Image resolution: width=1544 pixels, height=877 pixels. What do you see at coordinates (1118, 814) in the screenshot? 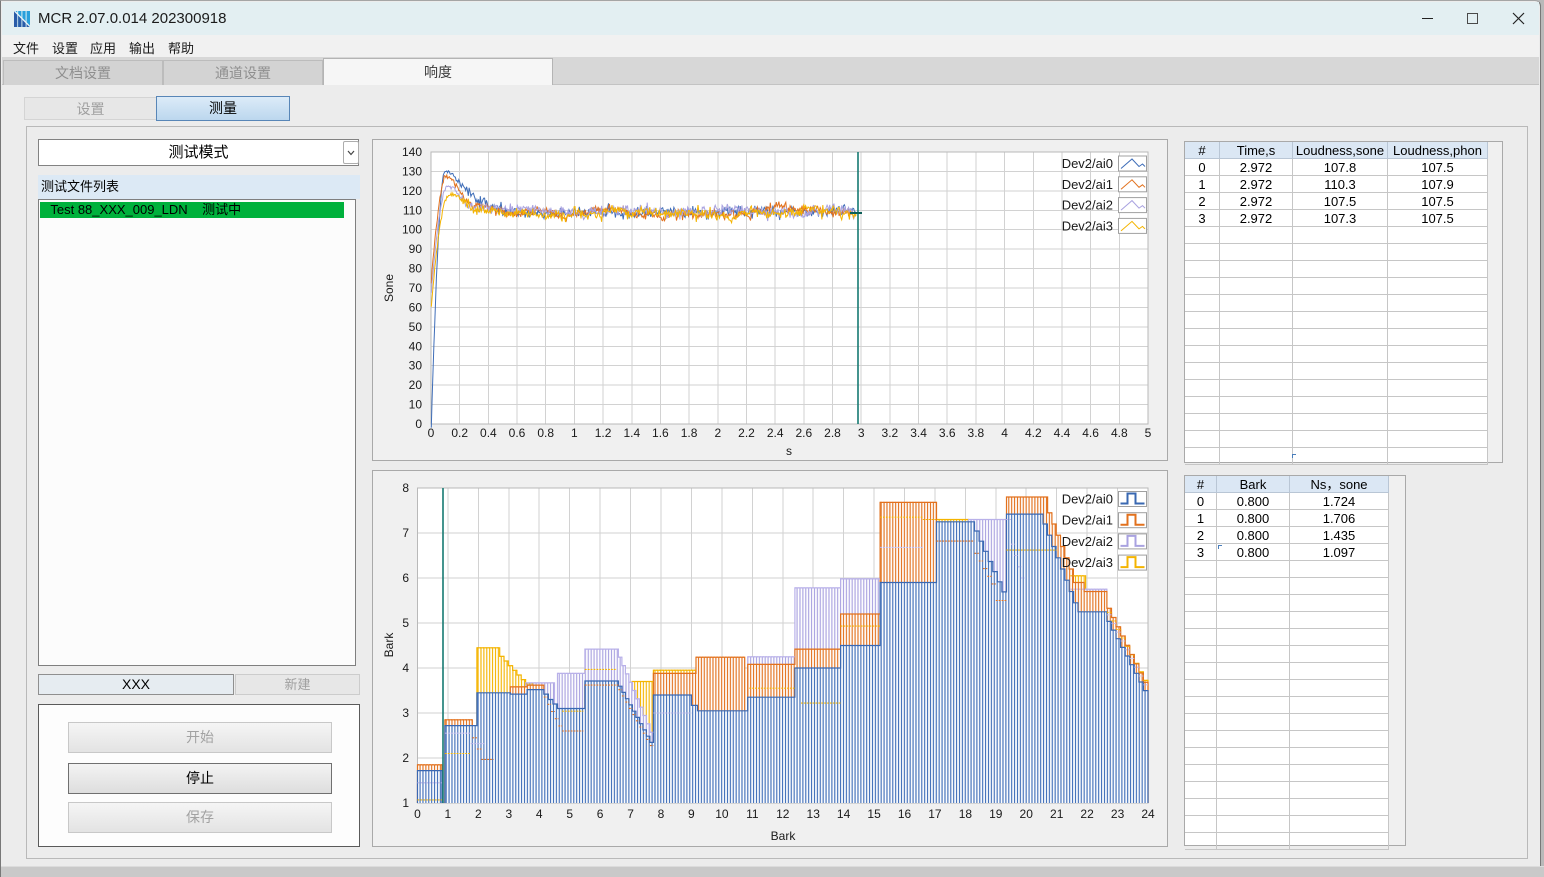
I see `svg-text: 23` at bounding box center [1118, 814].